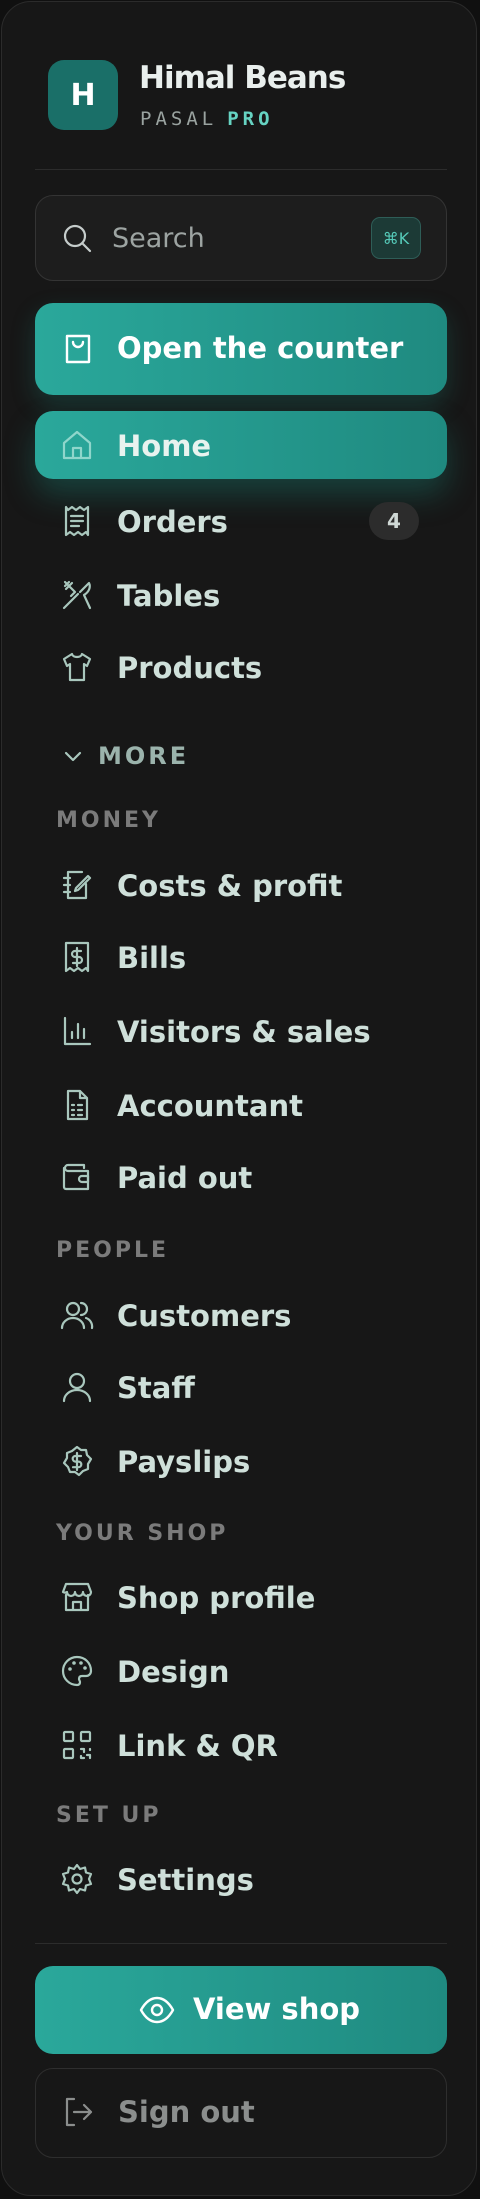 The width and height of the screenshot is (480, 2199). Describe the element at coordinates (77, 1031) in the screenshot. I see `bar-chart-icon` at that location.